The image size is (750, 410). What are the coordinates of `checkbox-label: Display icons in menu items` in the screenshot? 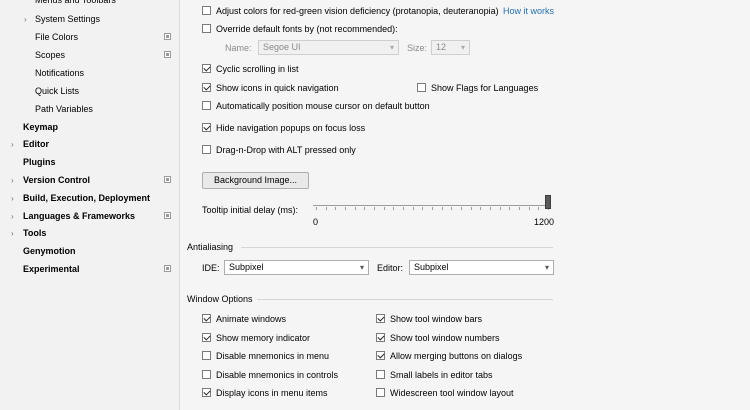 It's located at (272, 393).